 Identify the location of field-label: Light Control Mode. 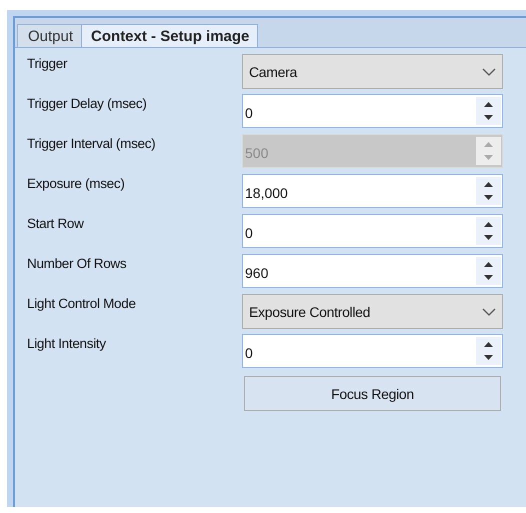
(81, 303).